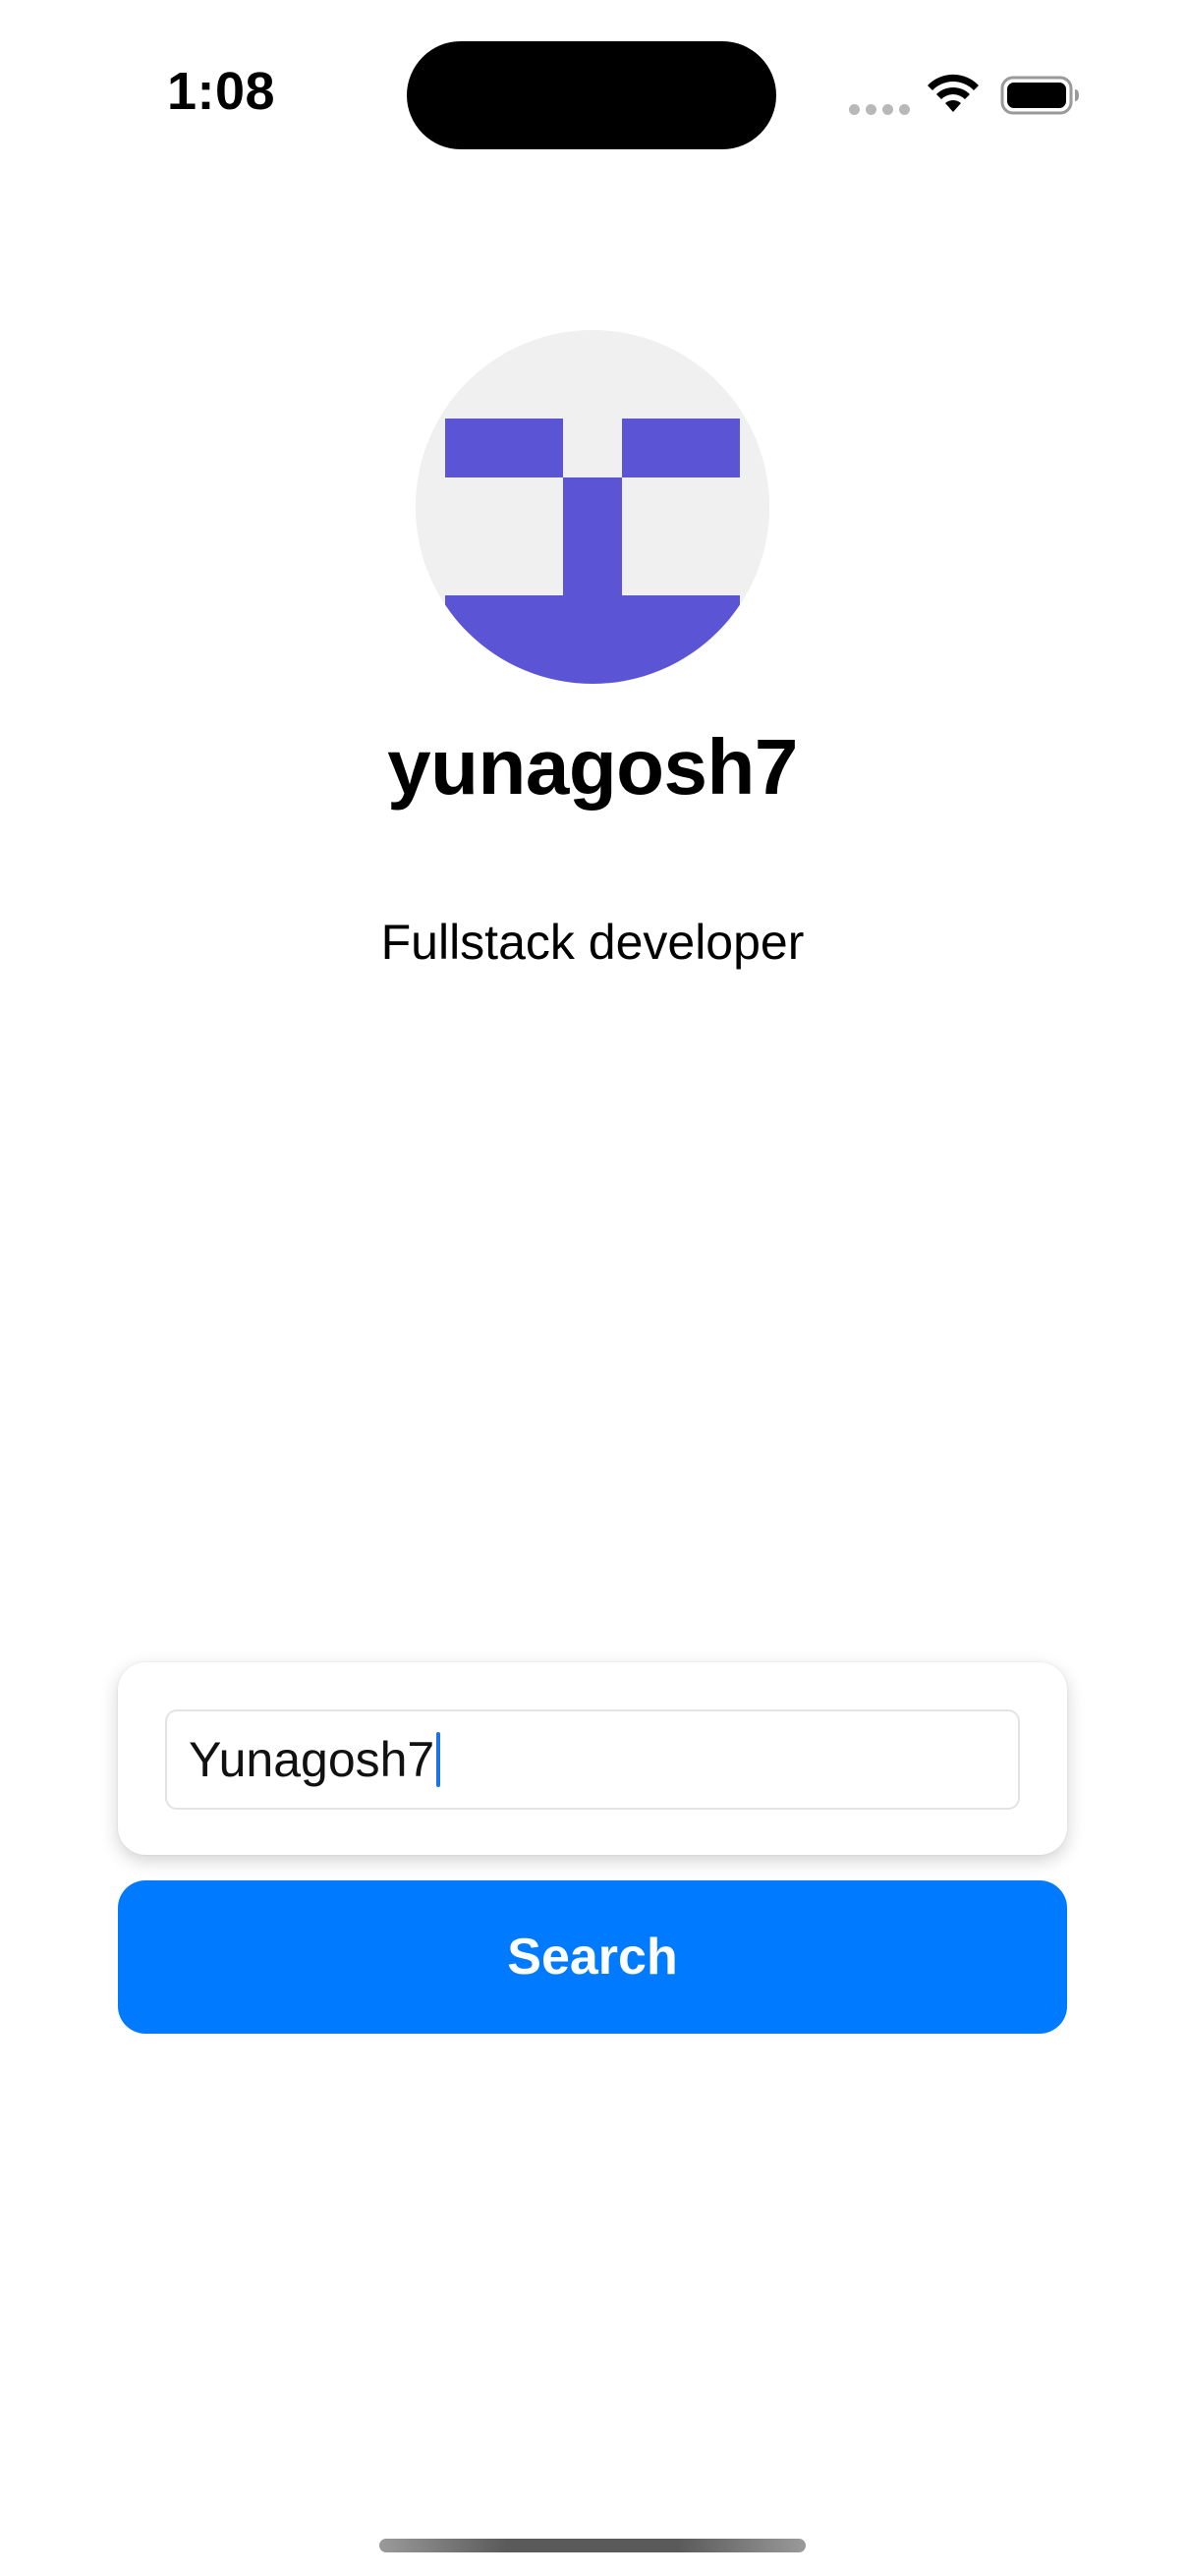  I want to click on wifi-icon, so click(954, 93).